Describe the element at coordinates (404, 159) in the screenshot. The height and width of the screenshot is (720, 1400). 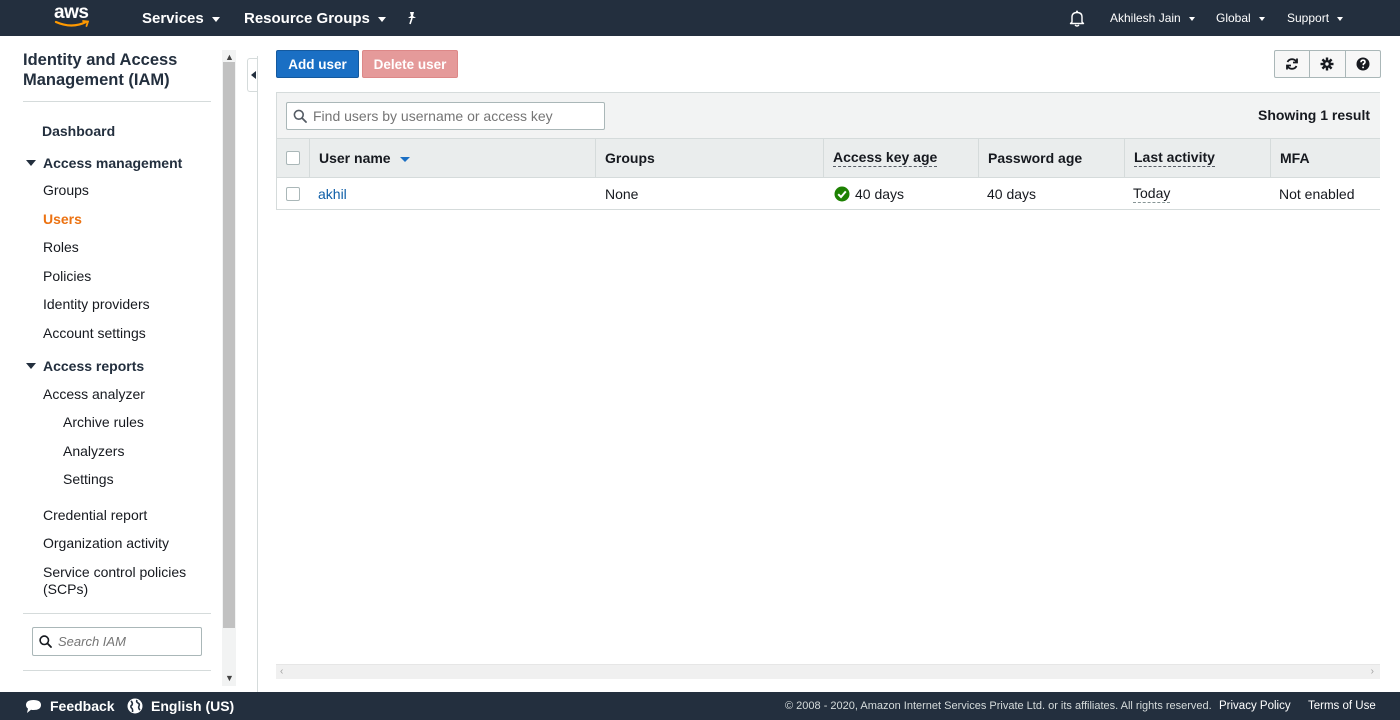
I see `sort-descending-icon` at that location.